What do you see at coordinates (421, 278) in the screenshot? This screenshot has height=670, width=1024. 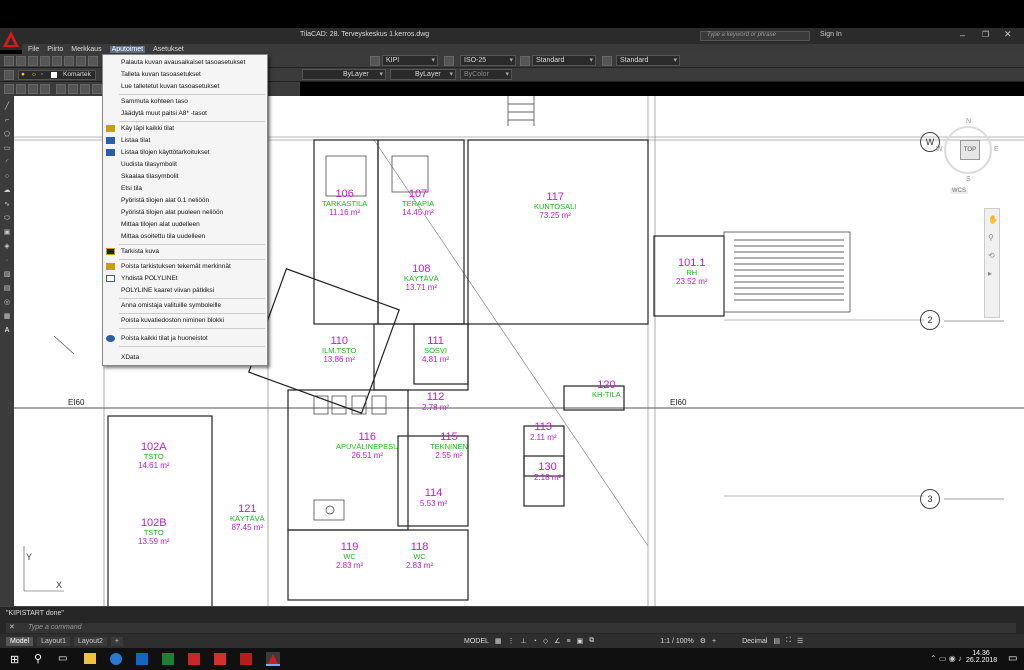 I see `room-label: 108 KÄYTÄVÄ 13.71 m²` at bounding box center [421, 278].